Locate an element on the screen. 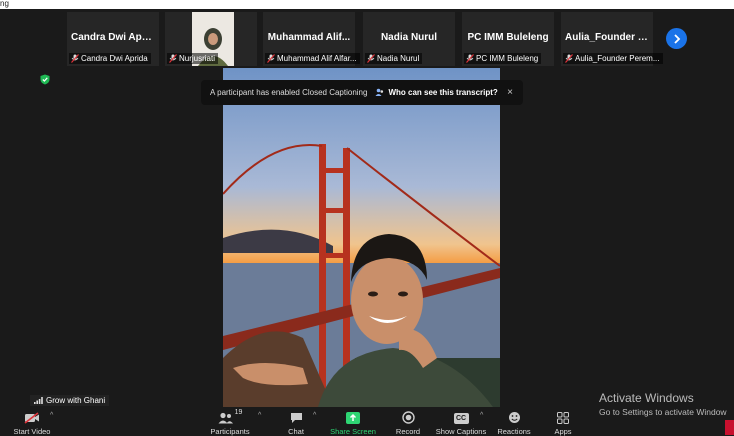  participants-button: 19 Participants is located at coordinates (230, 421).